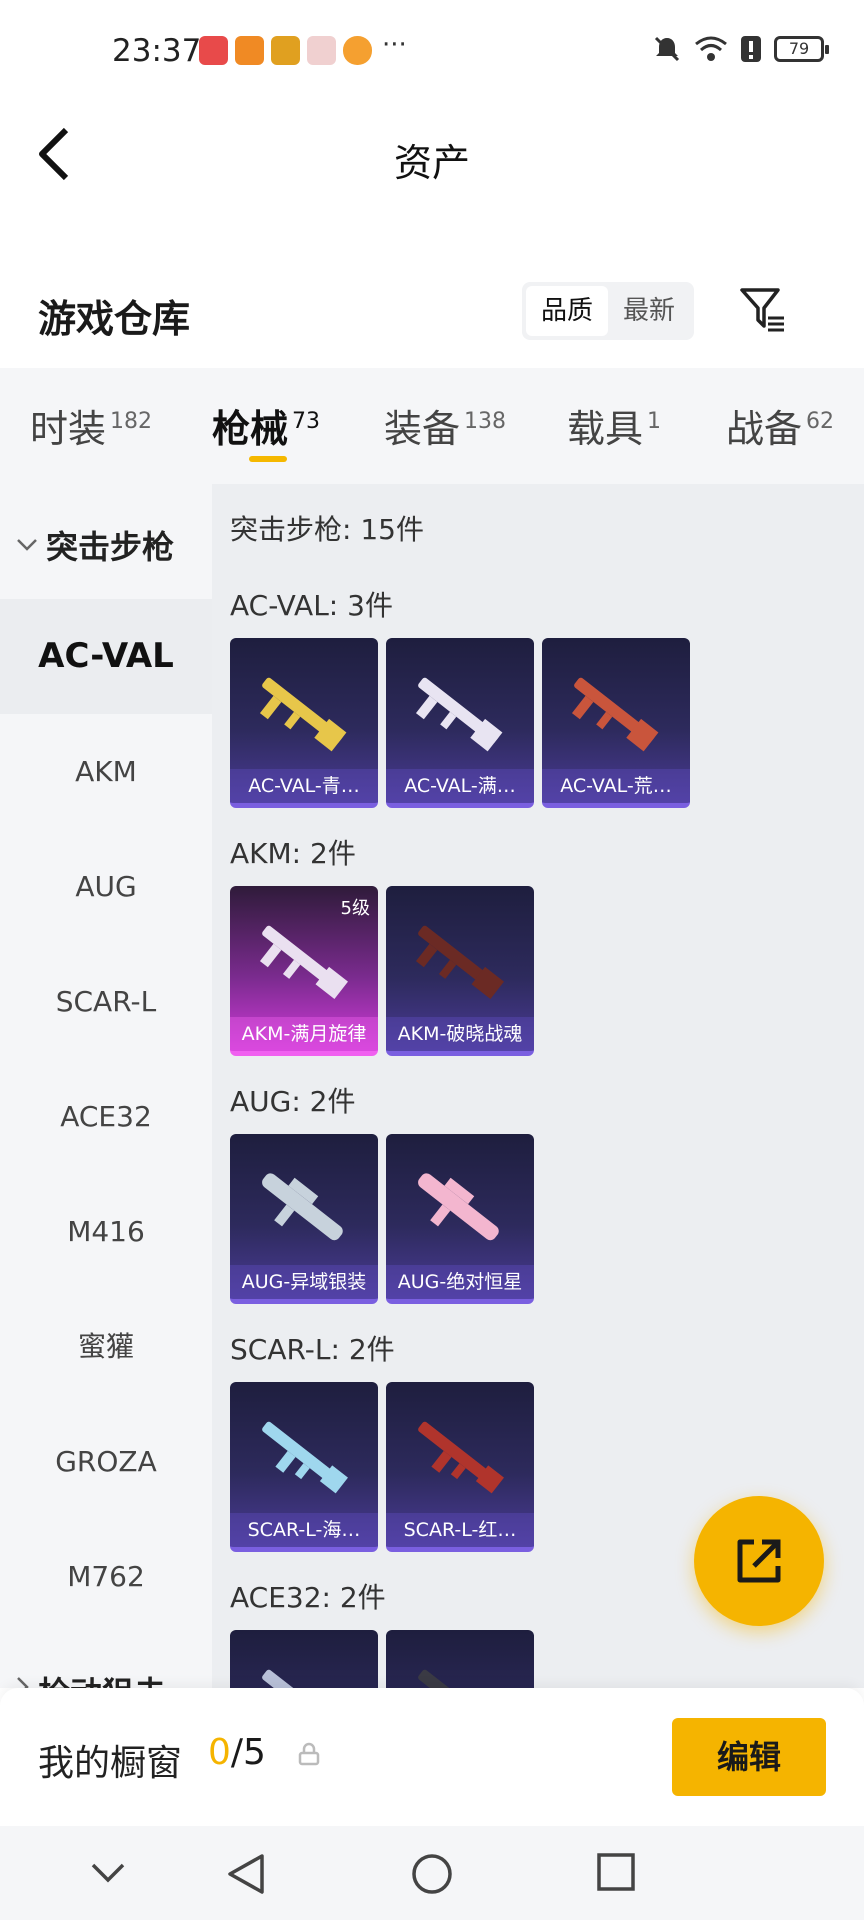  I want to click on tab-vehicles: 载具 1, so click(614, 425).